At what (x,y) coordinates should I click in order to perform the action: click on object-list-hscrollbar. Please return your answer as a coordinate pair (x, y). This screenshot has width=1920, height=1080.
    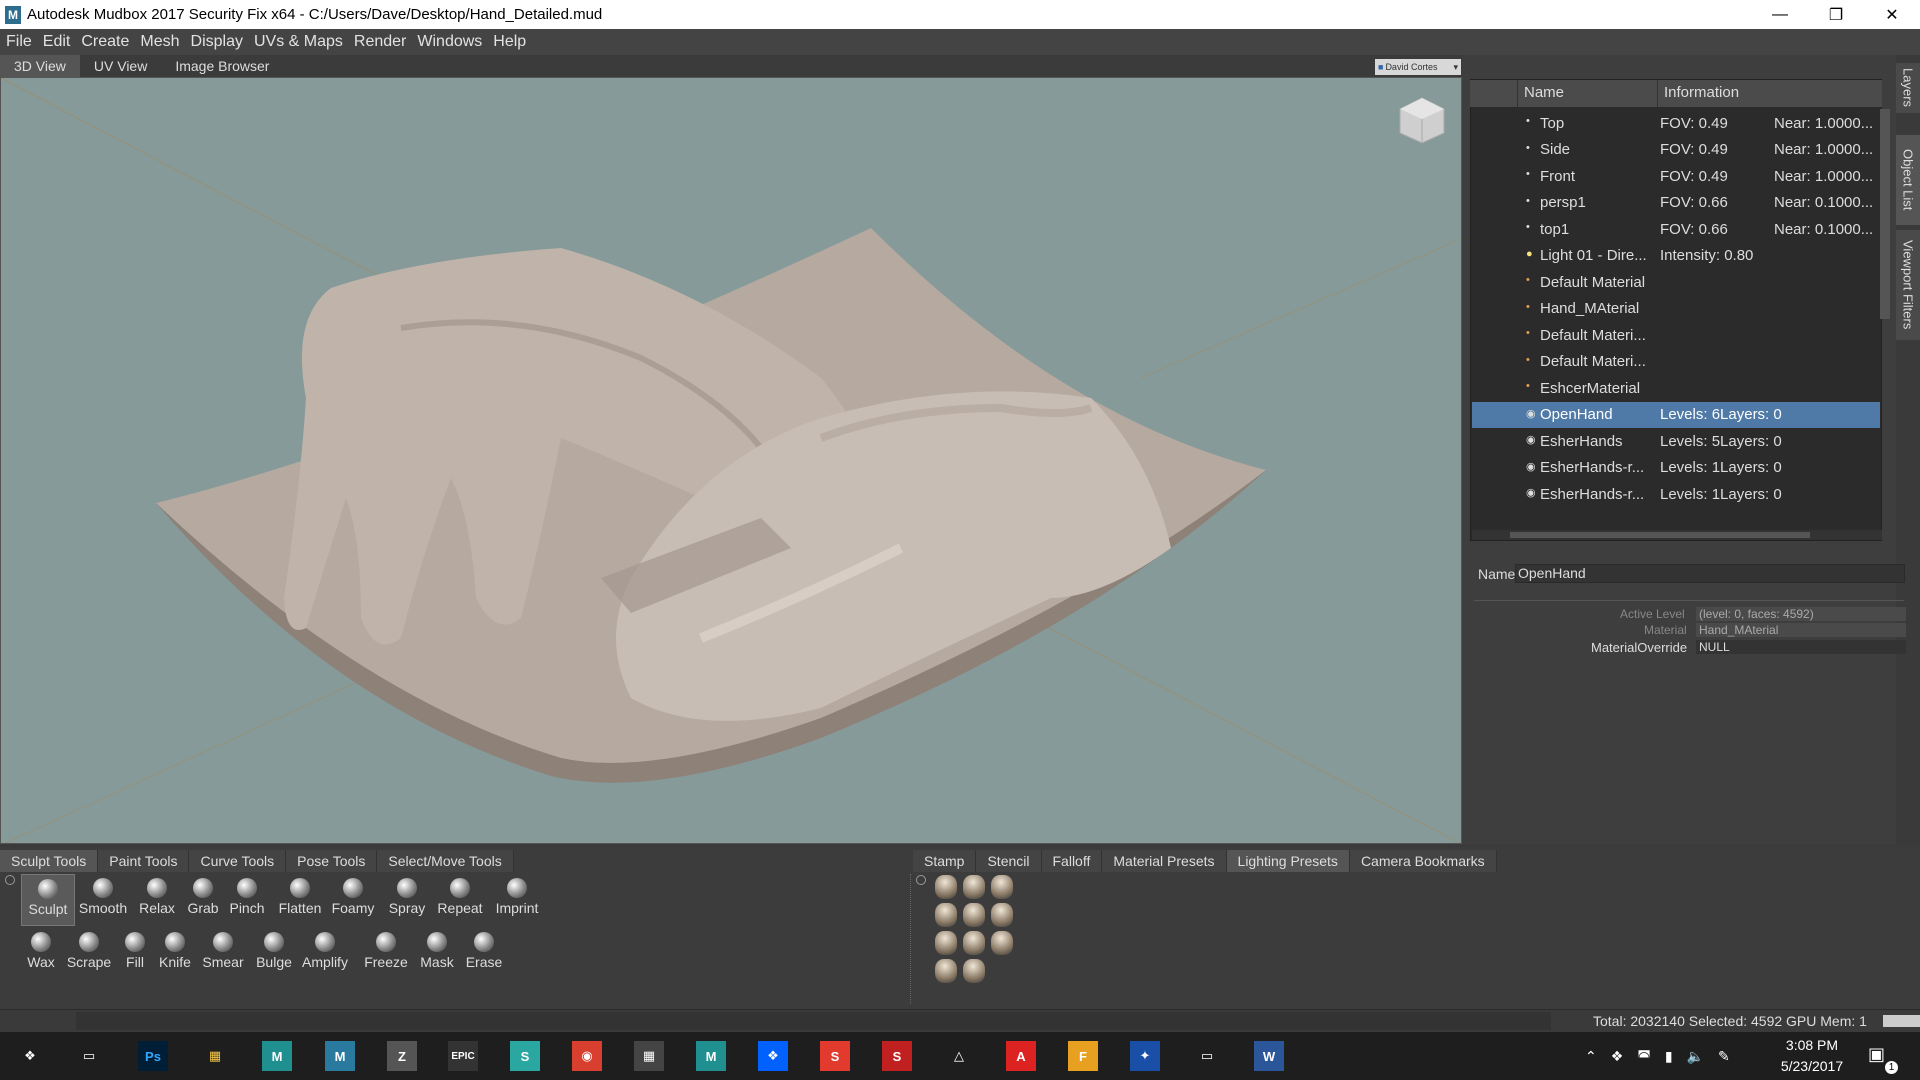
    Looking at the image, I should click on (1677, 535).